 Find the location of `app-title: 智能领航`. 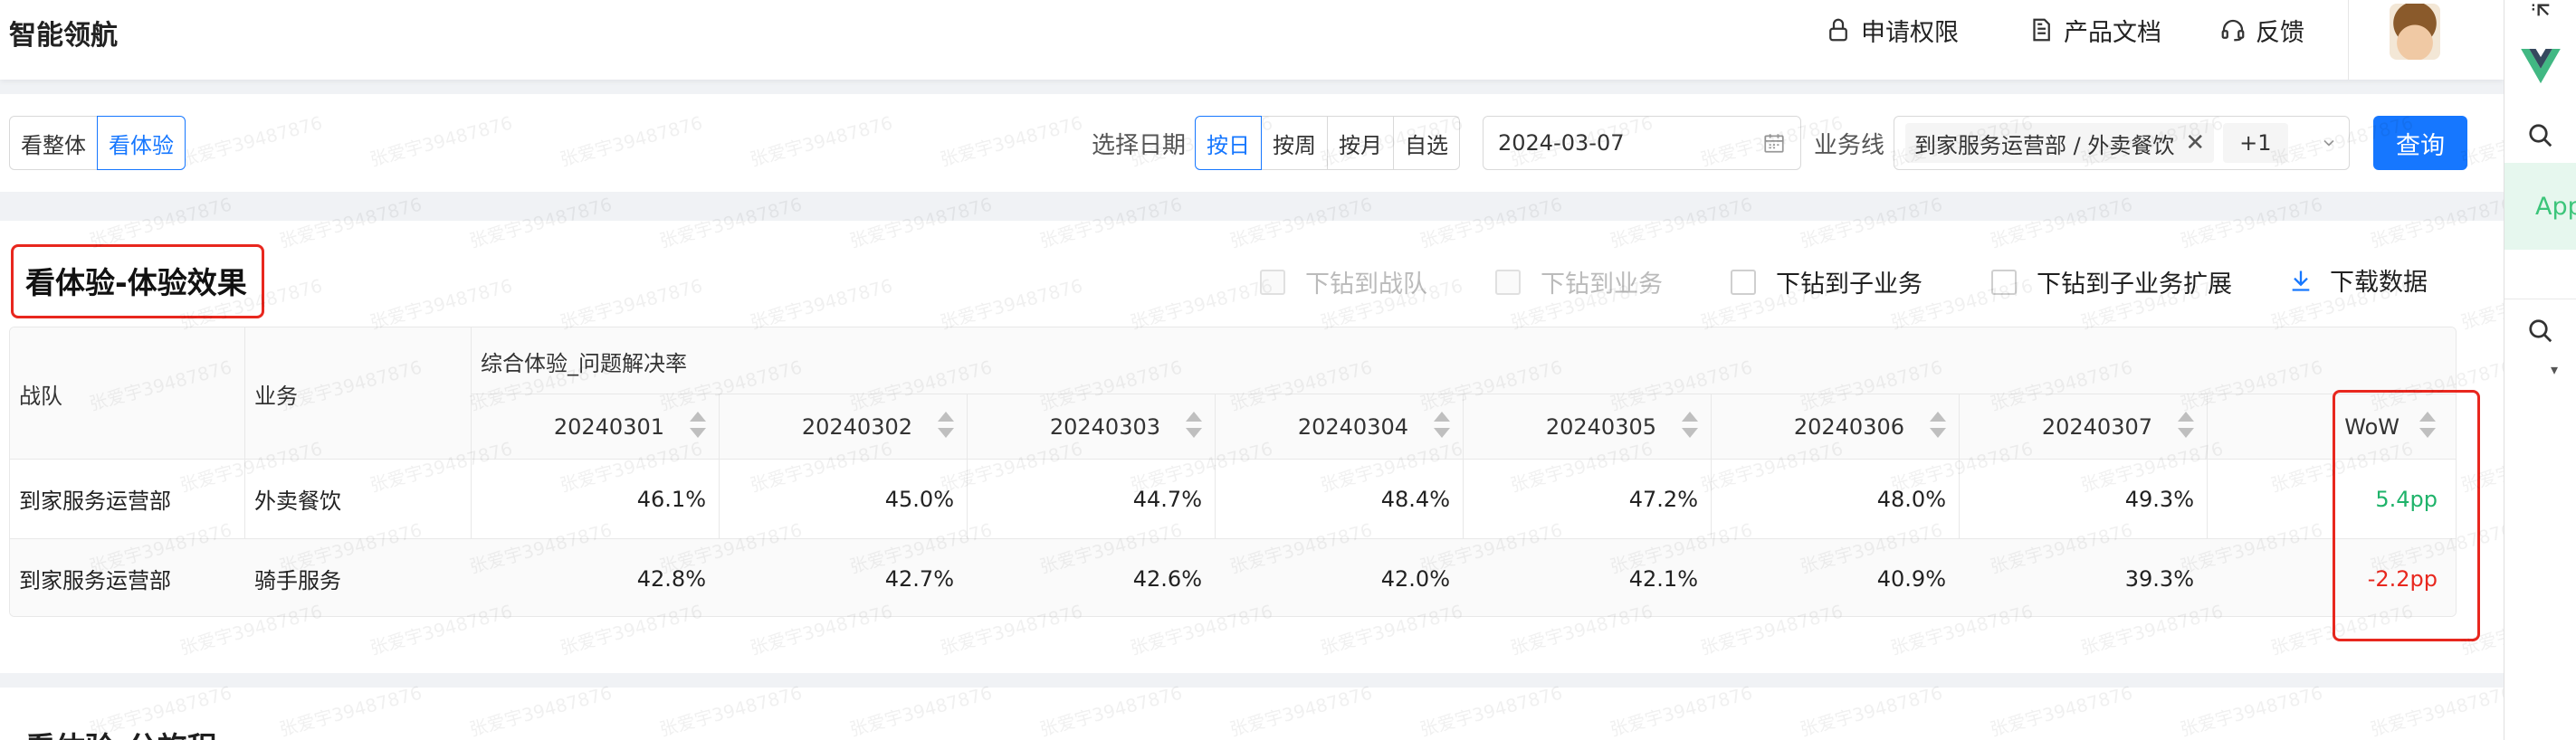

app-title: 智能领航 is located at coordinates (64, 36).